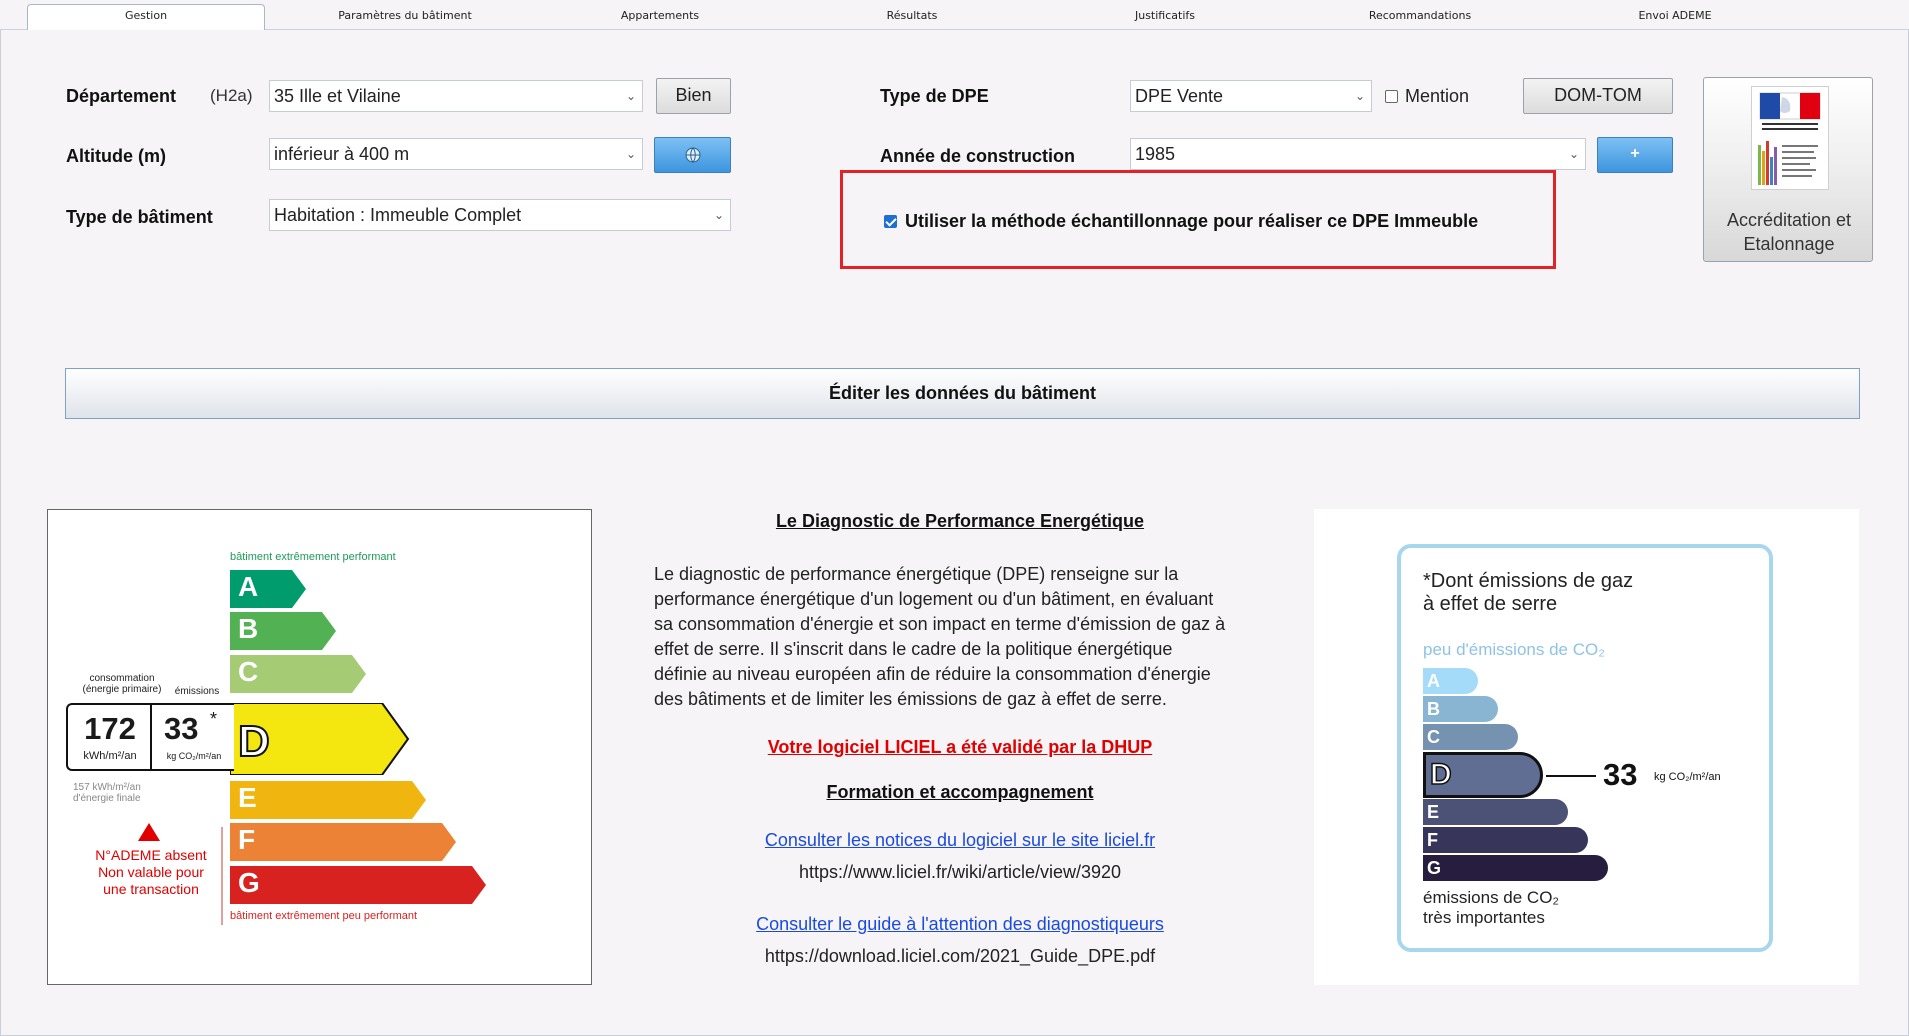 Image resolution: width=1909 pixels, height=1036 pixels. I want to click on ges-title: *Dont émissions de gaz à effet de serre, so click(1528, 593).